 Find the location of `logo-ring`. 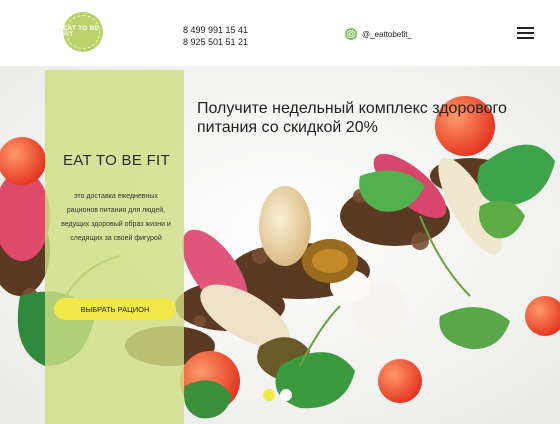

logo-ring is located at coordinates (83, 32).